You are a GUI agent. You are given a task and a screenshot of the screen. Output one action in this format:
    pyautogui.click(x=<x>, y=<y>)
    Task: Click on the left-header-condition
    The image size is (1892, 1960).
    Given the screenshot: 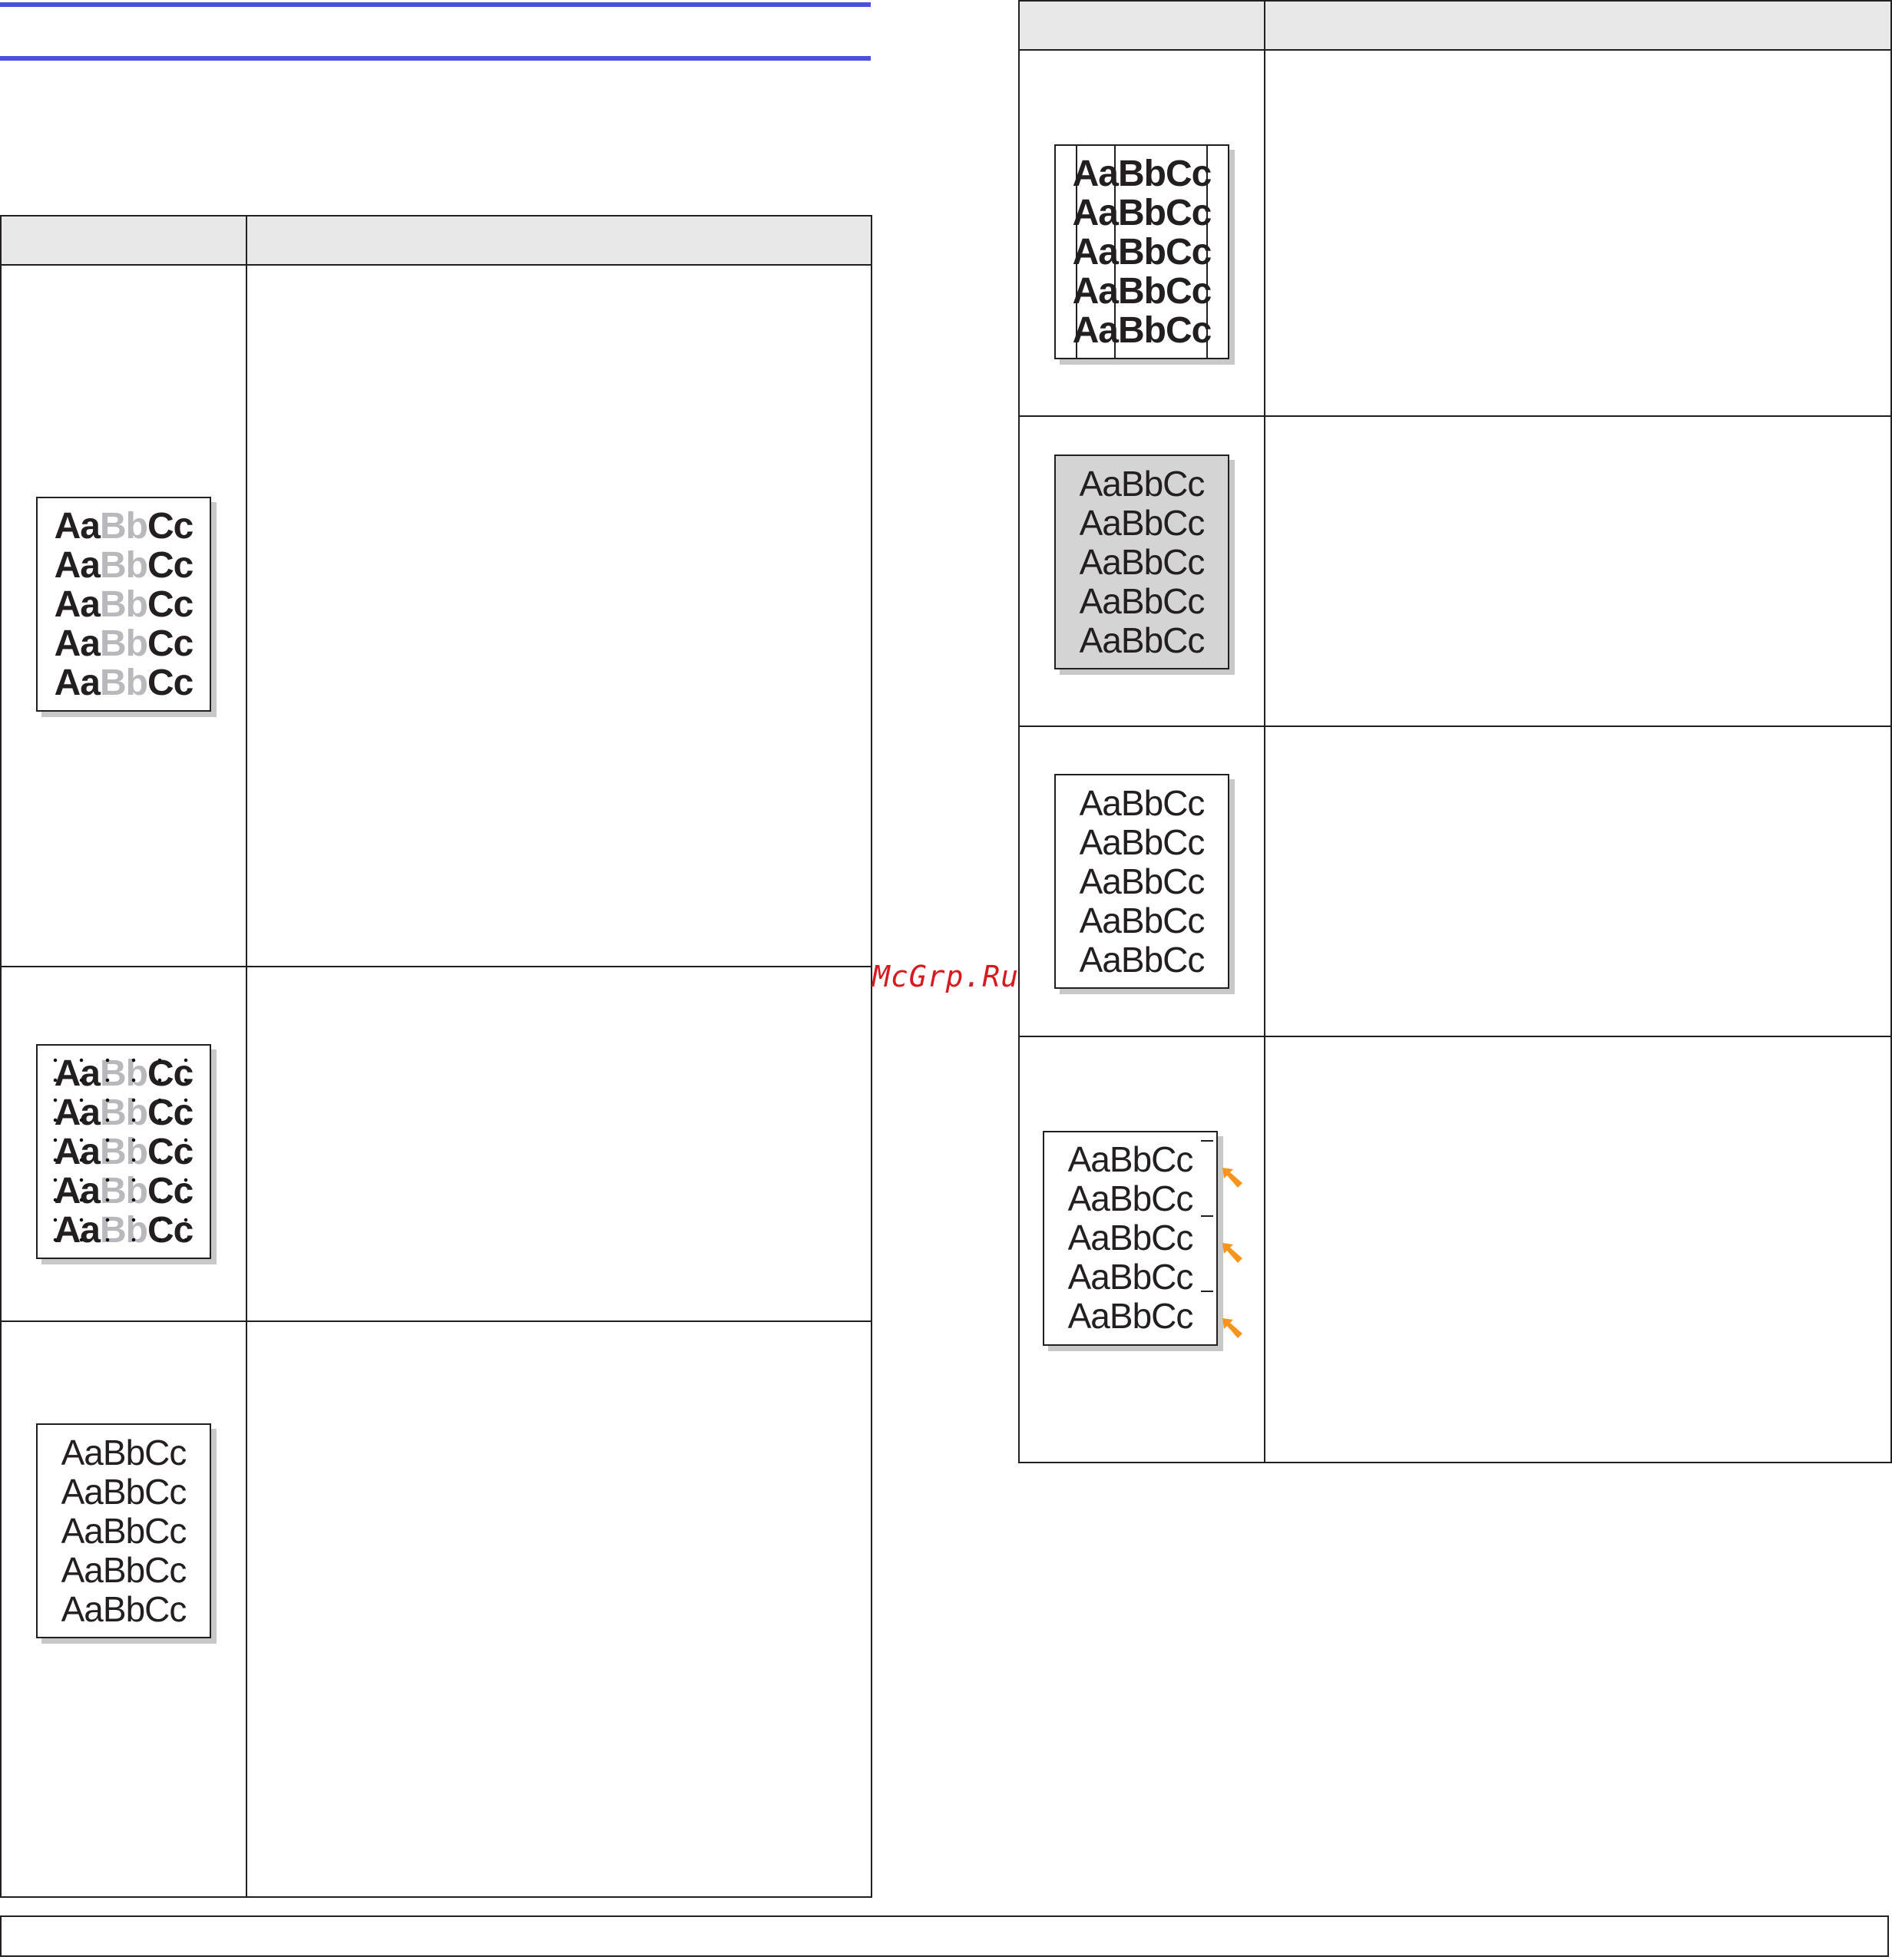 What is the action you would take?
    pyautogui.click(x=124, y=240)
    